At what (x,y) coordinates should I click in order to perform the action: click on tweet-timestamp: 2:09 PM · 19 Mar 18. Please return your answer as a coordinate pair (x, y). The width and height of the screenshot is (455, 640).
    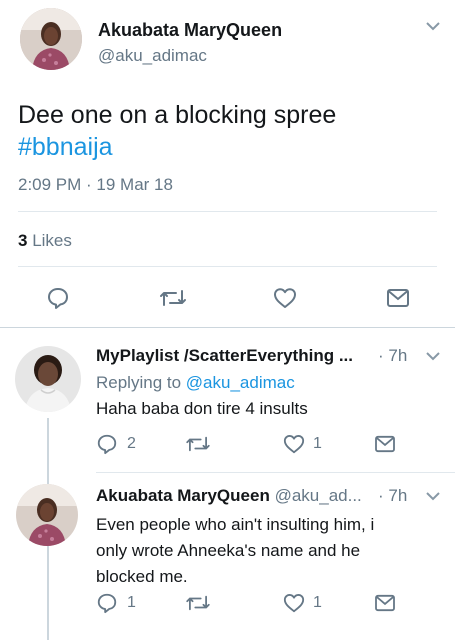
    Looking at the image, I should click on (95, 185).